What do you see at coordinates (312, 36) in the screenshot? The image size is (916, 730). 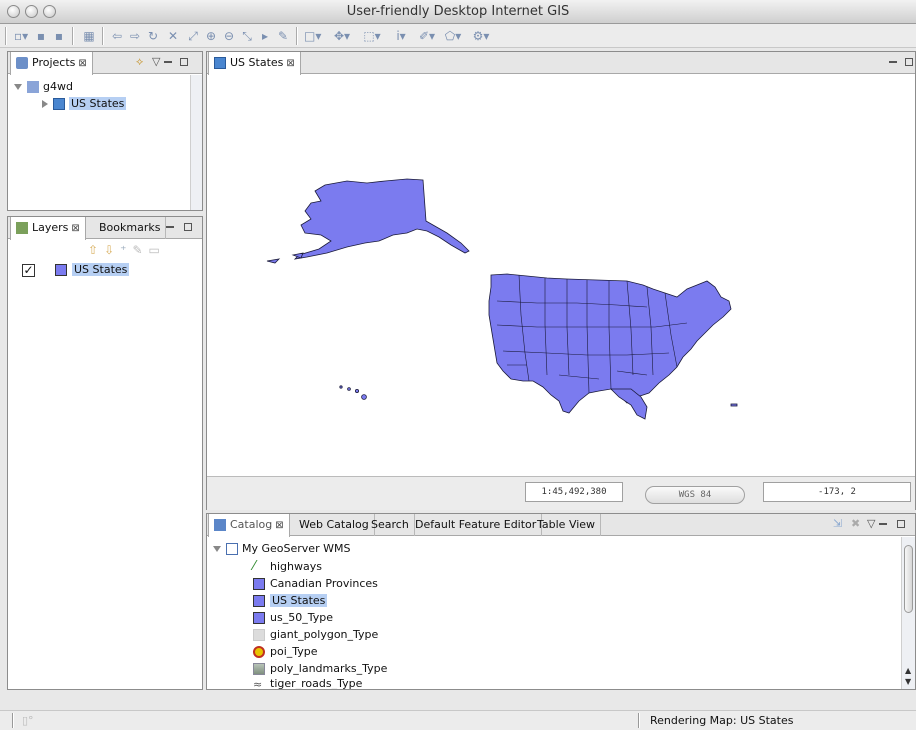 I see `color-icon: □▾` at bounding box center [312, 36].